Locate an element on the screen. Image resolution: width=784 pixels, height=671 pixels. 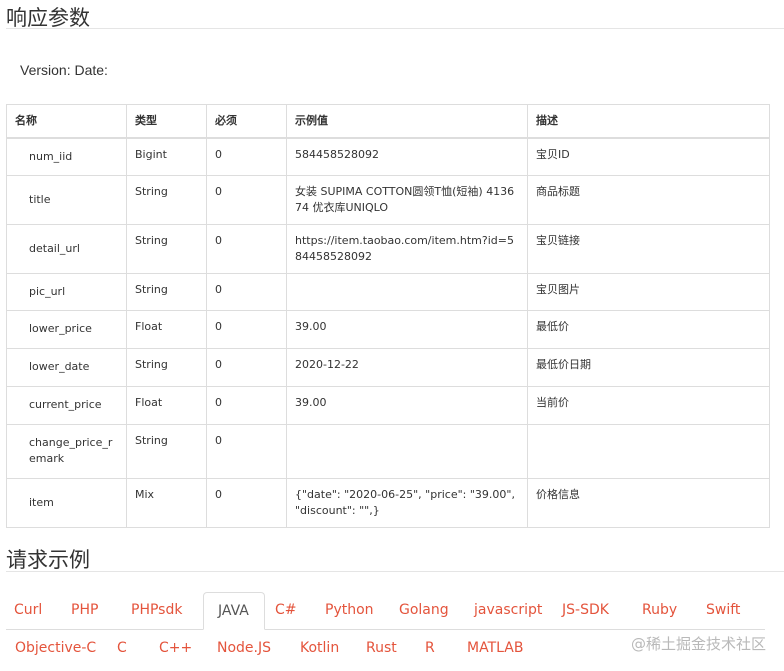
tab-matlab: MATLAB is located at coordinates (495, 648).